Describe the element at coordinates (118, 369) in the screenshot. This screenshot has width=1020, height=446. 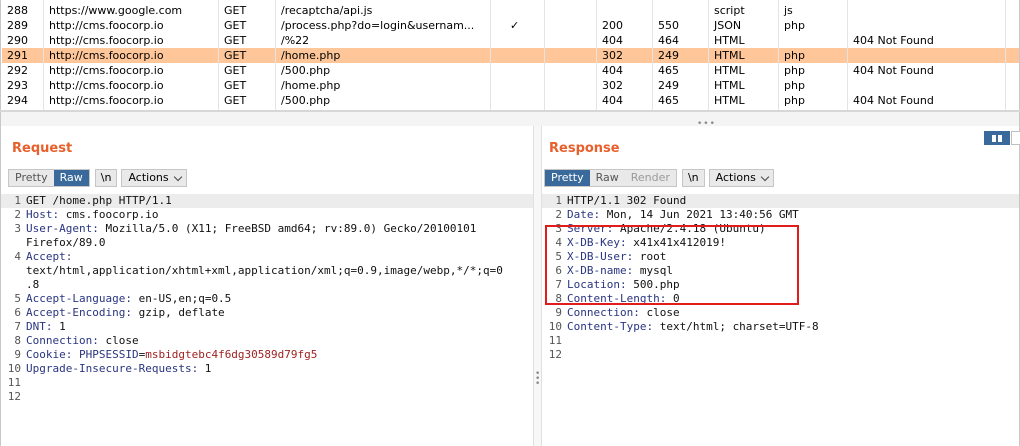
I see `line-text: Upgrade-Insecure-Requests: 1` at that location.